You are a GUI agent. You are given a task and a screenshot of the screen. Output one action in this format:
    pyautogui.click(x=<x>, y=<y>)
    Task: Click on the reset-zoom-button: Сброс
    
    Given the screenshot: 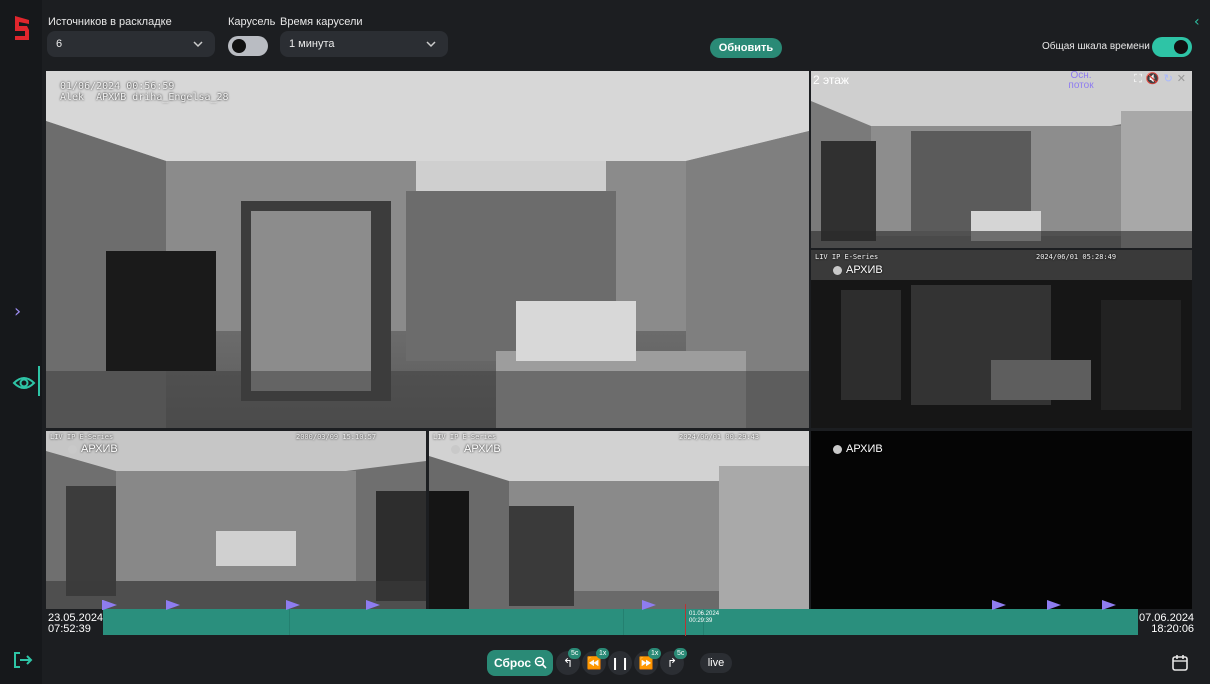 What is the action you would take?
    pyautogui.click(x=520, y=663)
    